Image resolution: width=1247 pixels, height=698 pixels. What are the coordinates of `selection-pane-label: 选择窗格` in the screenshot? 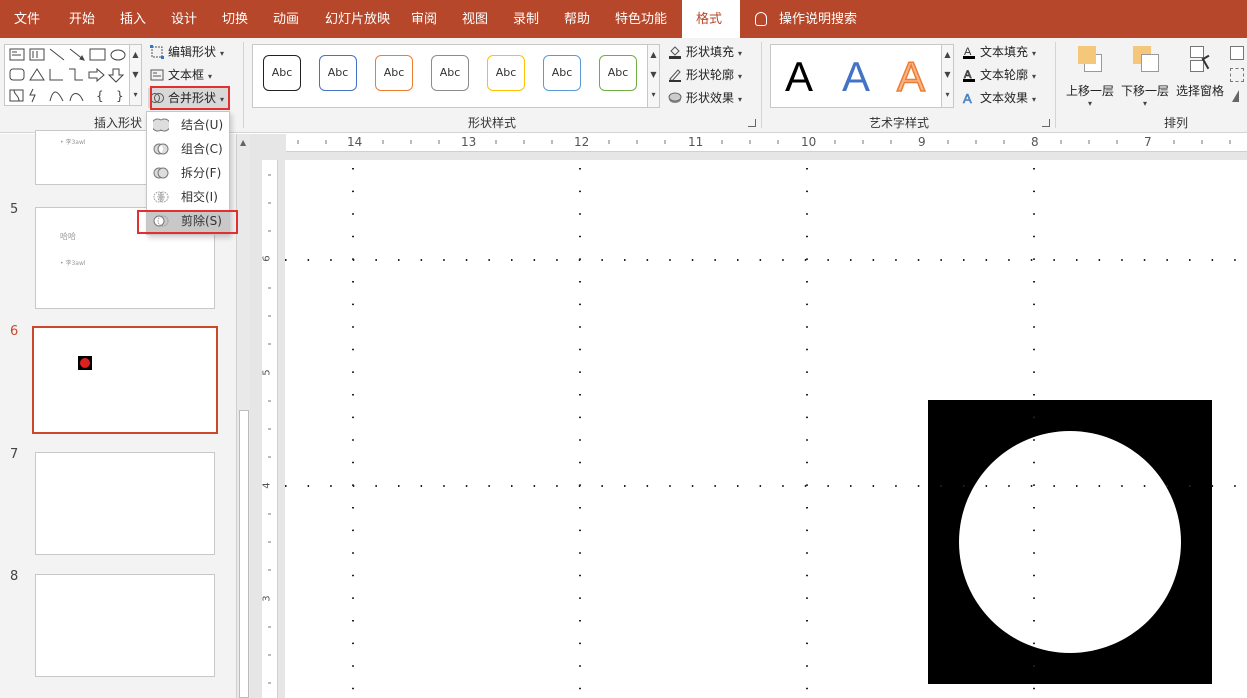 It's located at (1199, 91).